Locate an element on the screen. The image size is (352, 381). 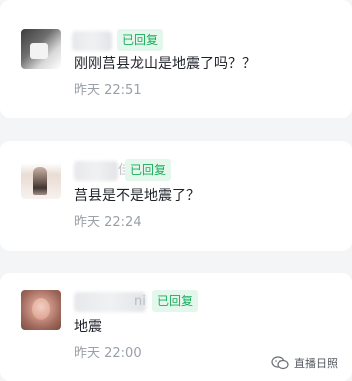
comment-time: 昨天 22:00 is located at coordinates (108, 353).